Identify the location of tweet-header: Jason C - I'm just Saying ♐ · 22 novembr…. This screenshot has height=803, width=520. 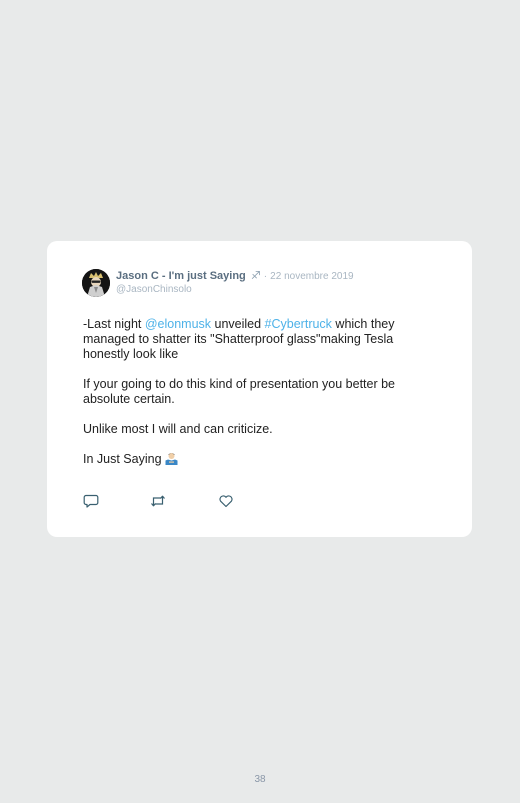
(284, 283).